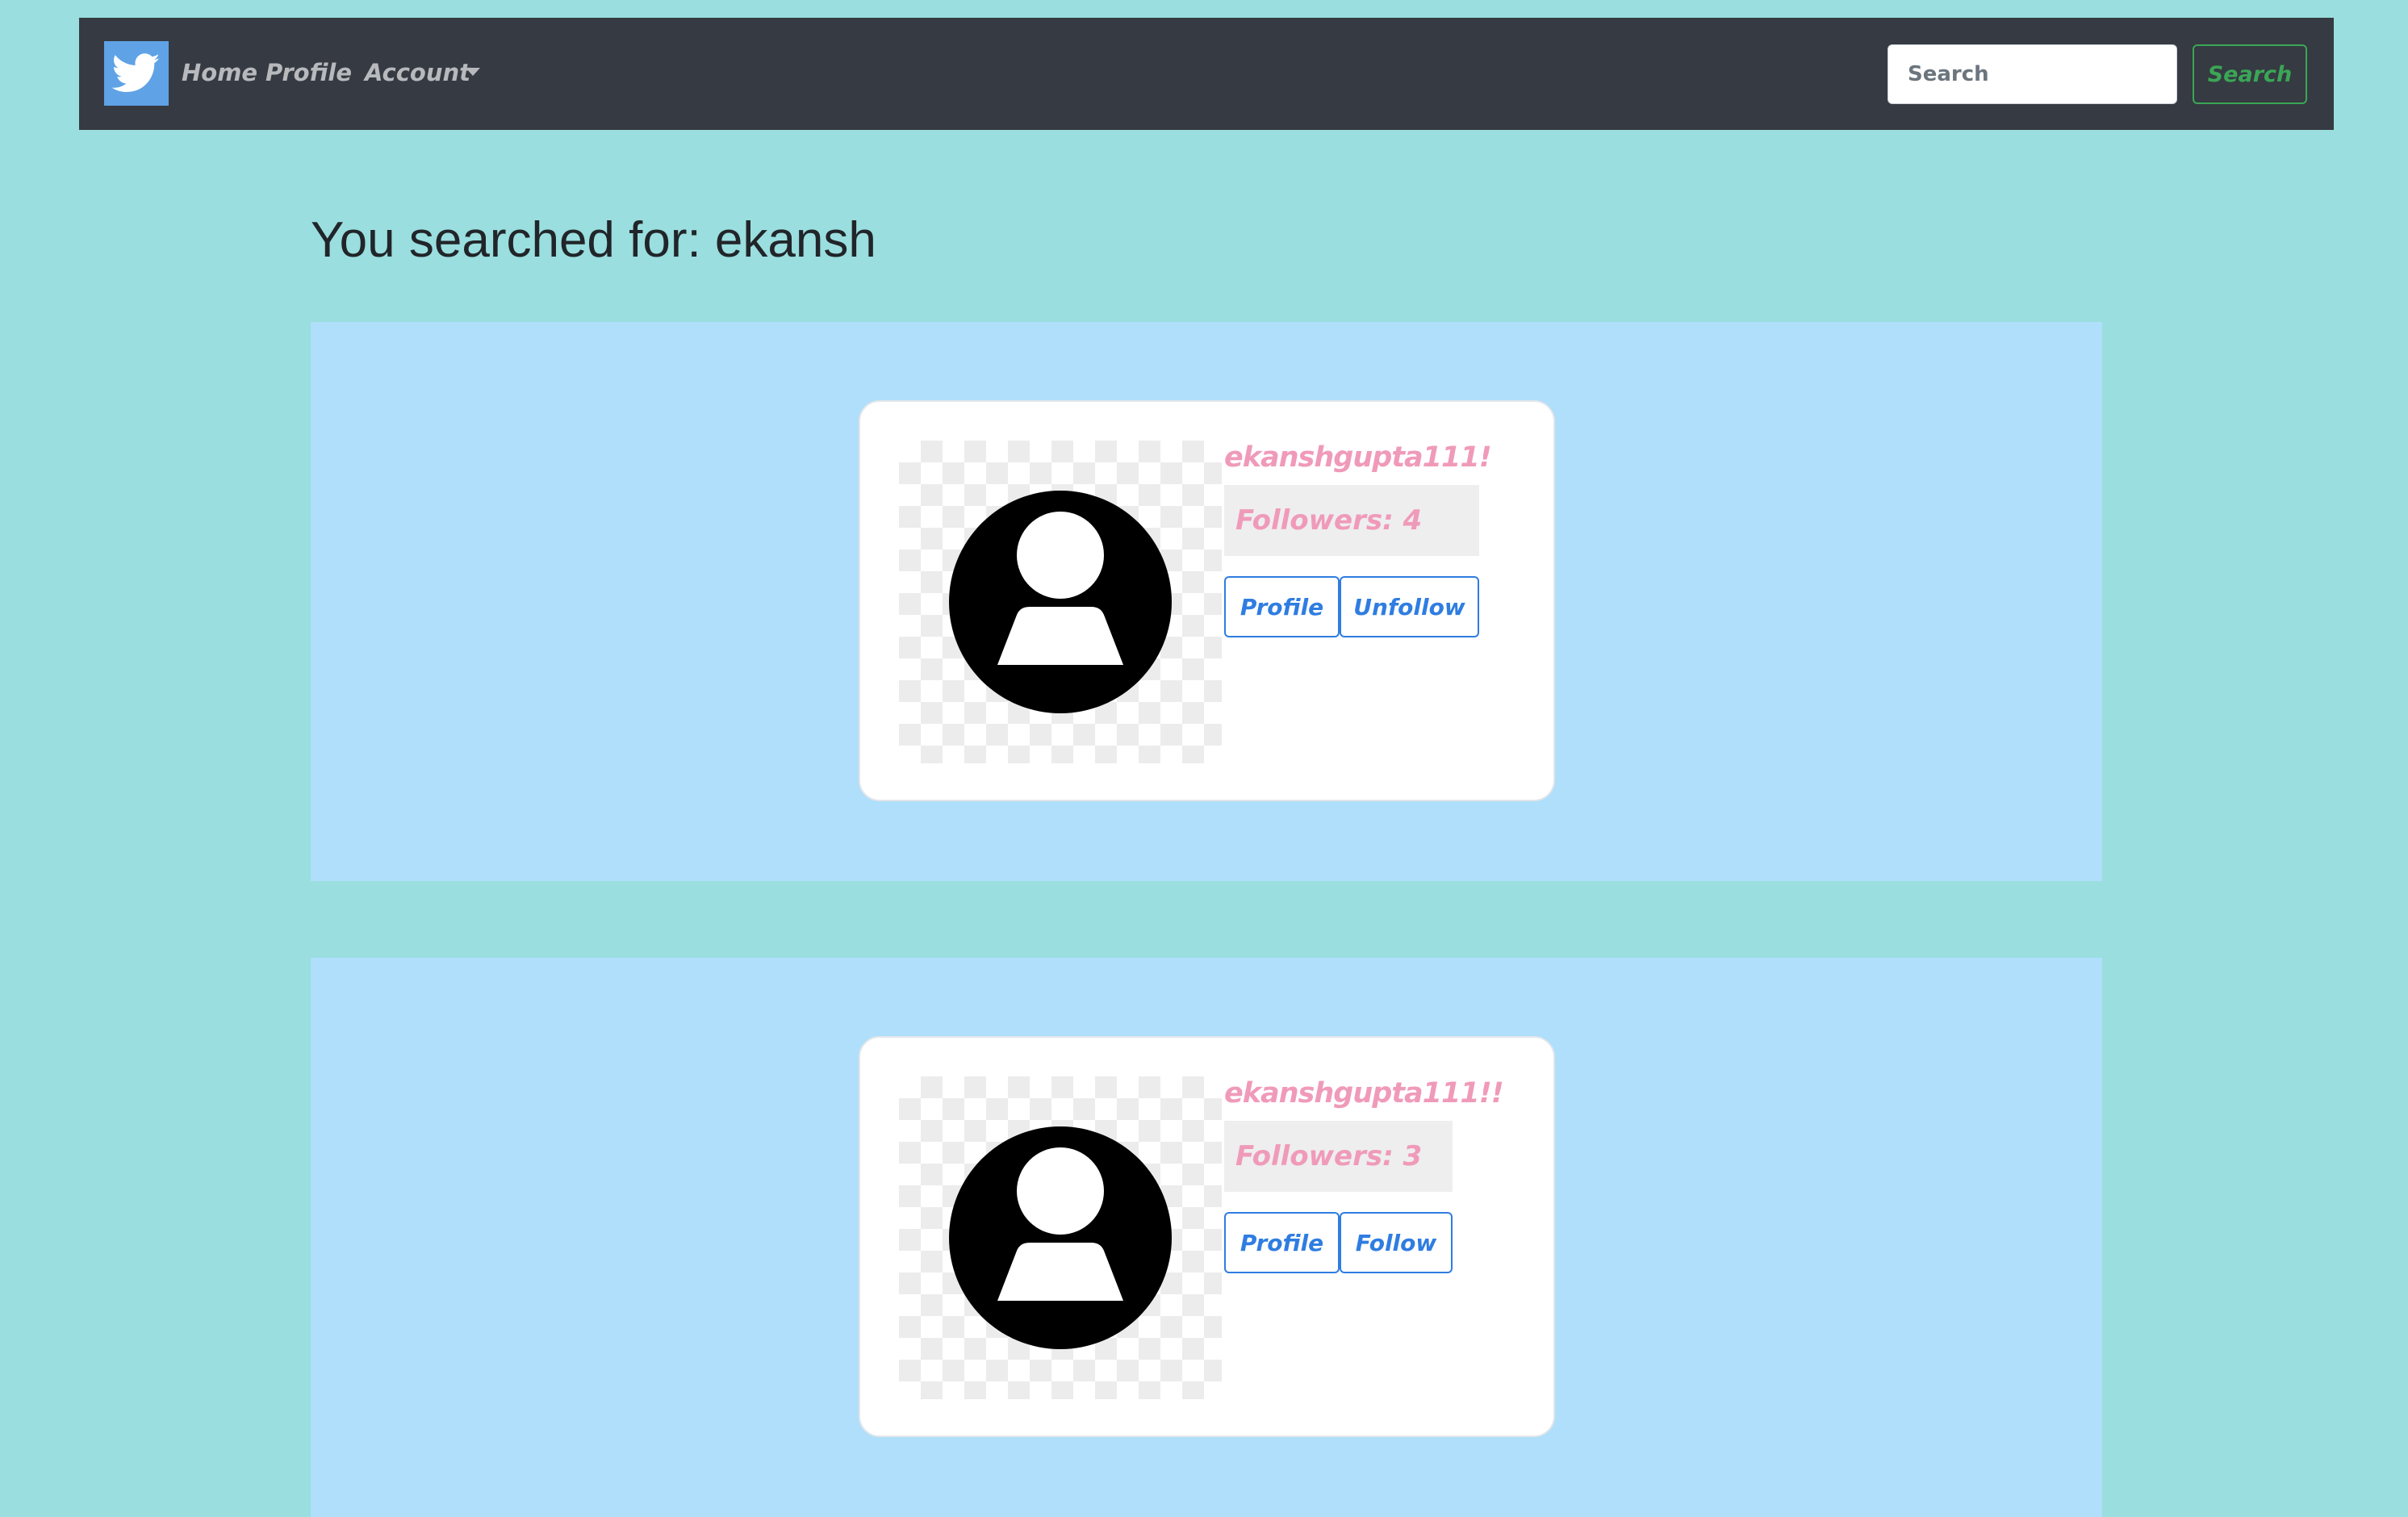 The height and width of the screenshot is (1517, 2408). I want to click on brand-logo, so click(136, 73).